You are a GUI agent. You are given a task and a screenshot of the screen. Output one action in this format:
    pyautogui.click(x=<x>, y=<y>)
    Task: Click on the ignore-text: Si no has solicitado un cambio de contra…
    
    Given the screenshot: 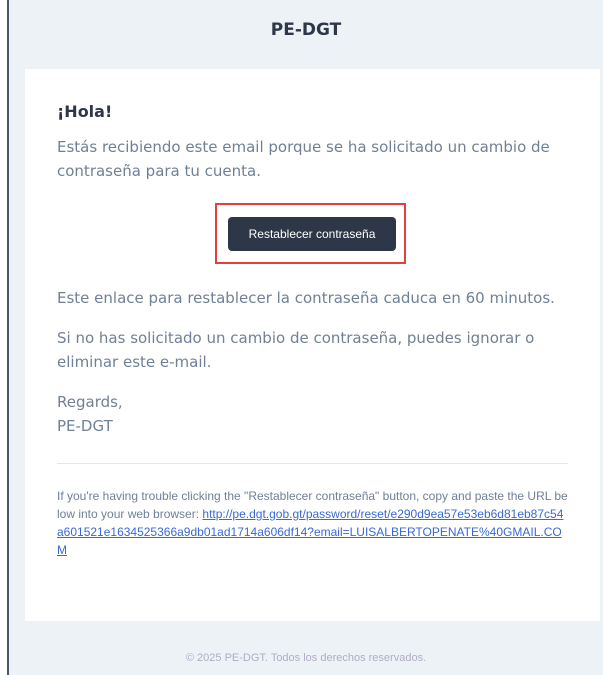 What is the action you would take?
    pyautogui.click(x=296, y=350)
    